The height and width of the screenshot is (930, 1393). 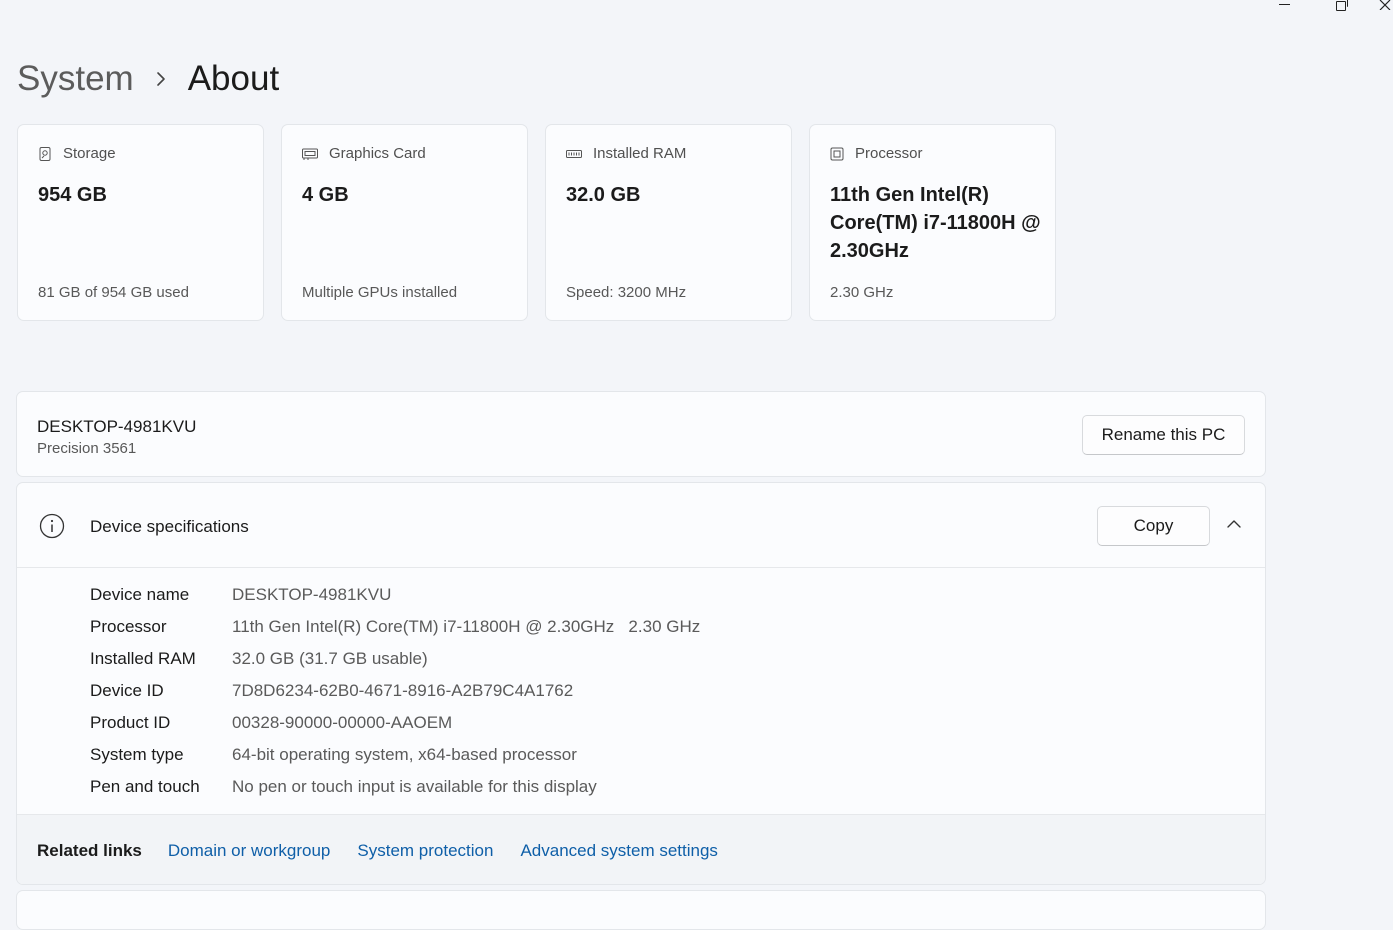 I want to click on spec-label: Installed RAM, so click(x=143, y=658).